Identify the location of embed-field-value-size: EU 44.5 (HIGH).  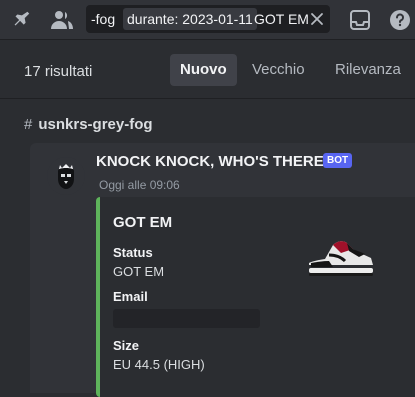
(159, 364).